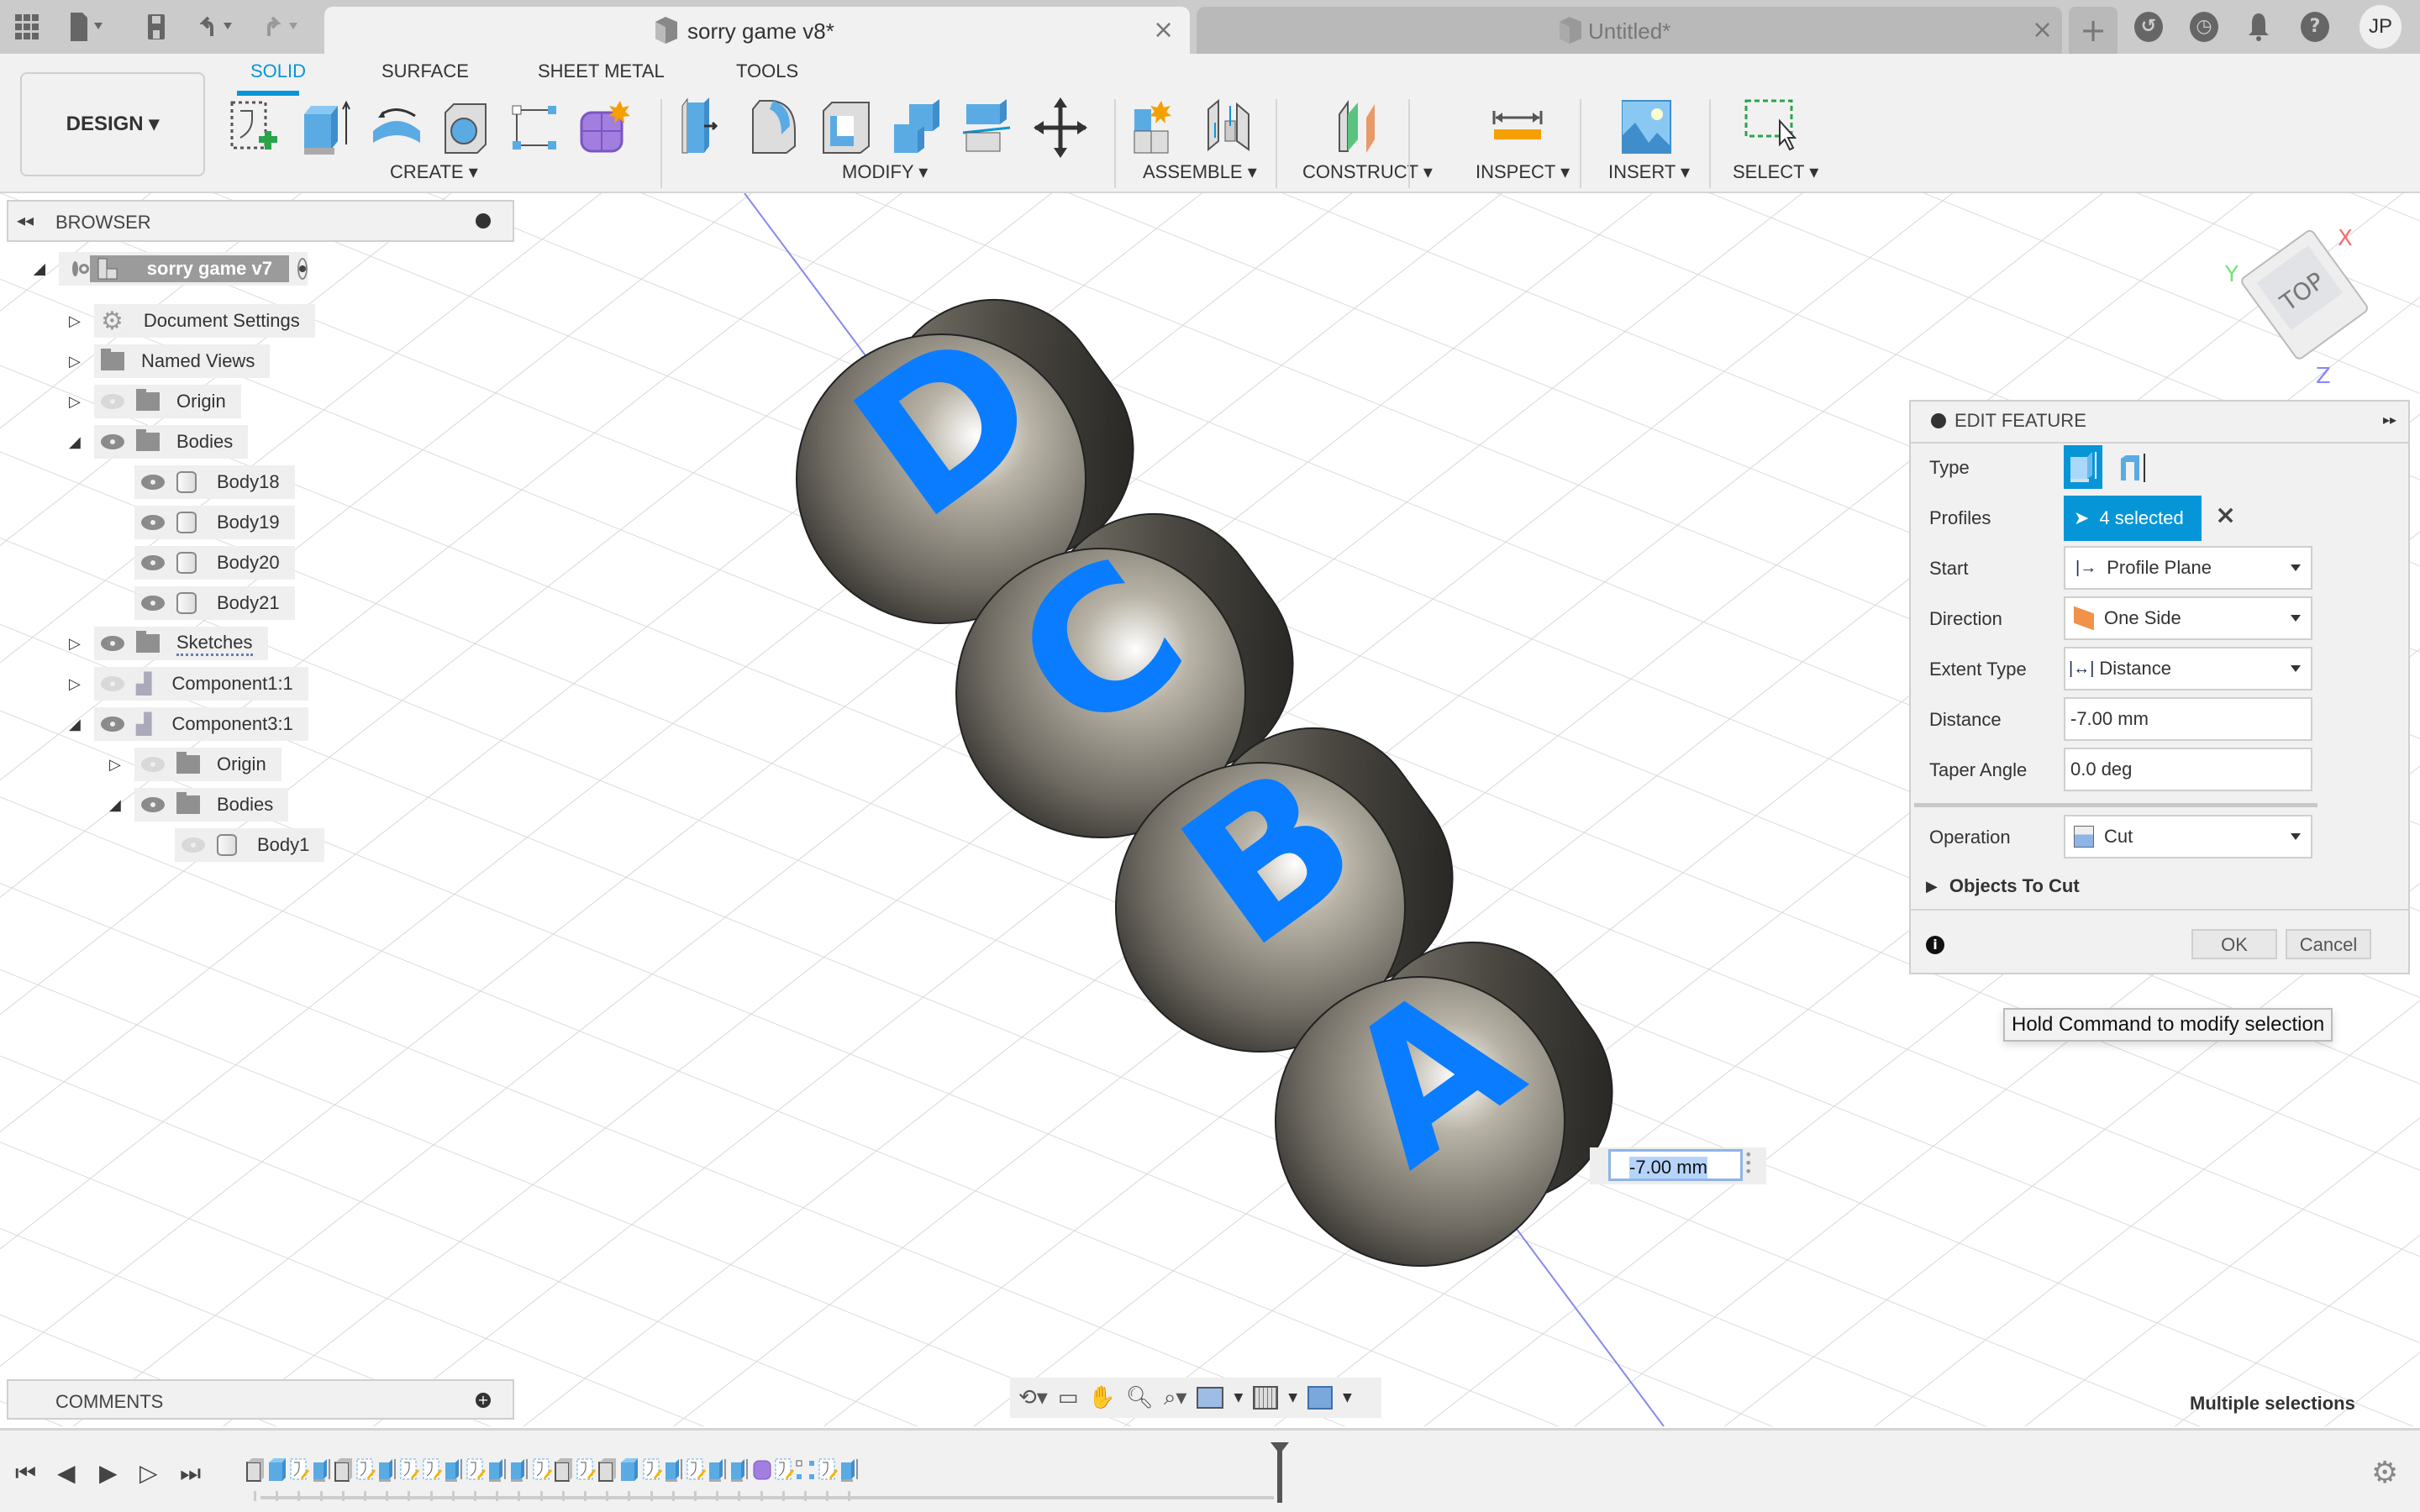 This screenshot has height=1512, width=2420. I want to click on tree-item: Body20, so click(214, 563).